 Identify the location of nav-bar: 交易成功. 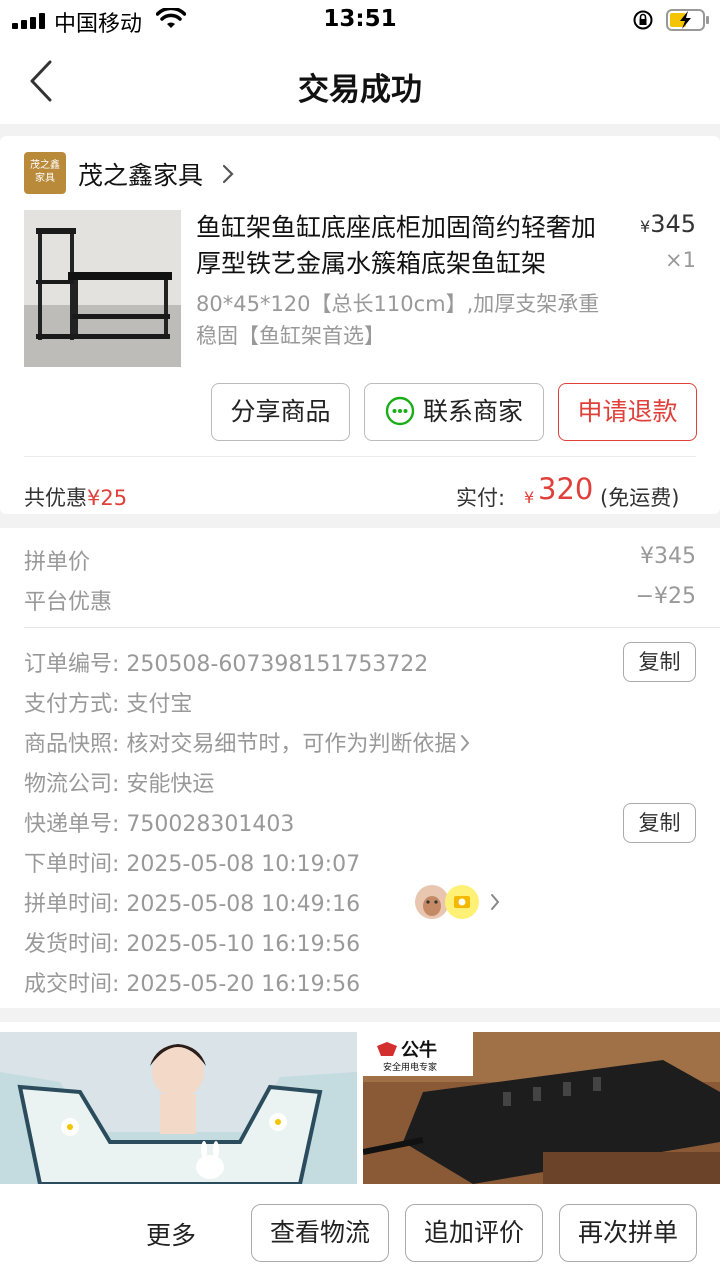
(360, 82).